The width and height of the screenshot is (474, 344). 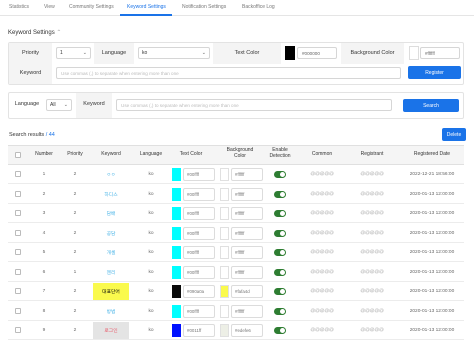 What do you see at coordinates (258, 7) in the screenshot?
I see `tab-backoffice-log: Backoffice Log` at bounding box center [258, 7].